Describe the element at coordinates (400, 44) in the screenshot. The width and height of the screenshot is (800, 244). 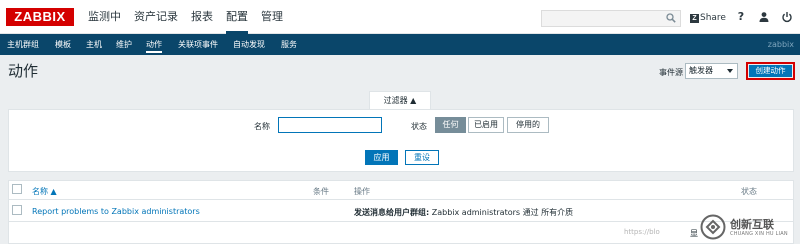
I see `sub-navigation: 主机群组 模板 主机 维护 动作 关联项事件 自动发现 服务 zabbix` at that location.